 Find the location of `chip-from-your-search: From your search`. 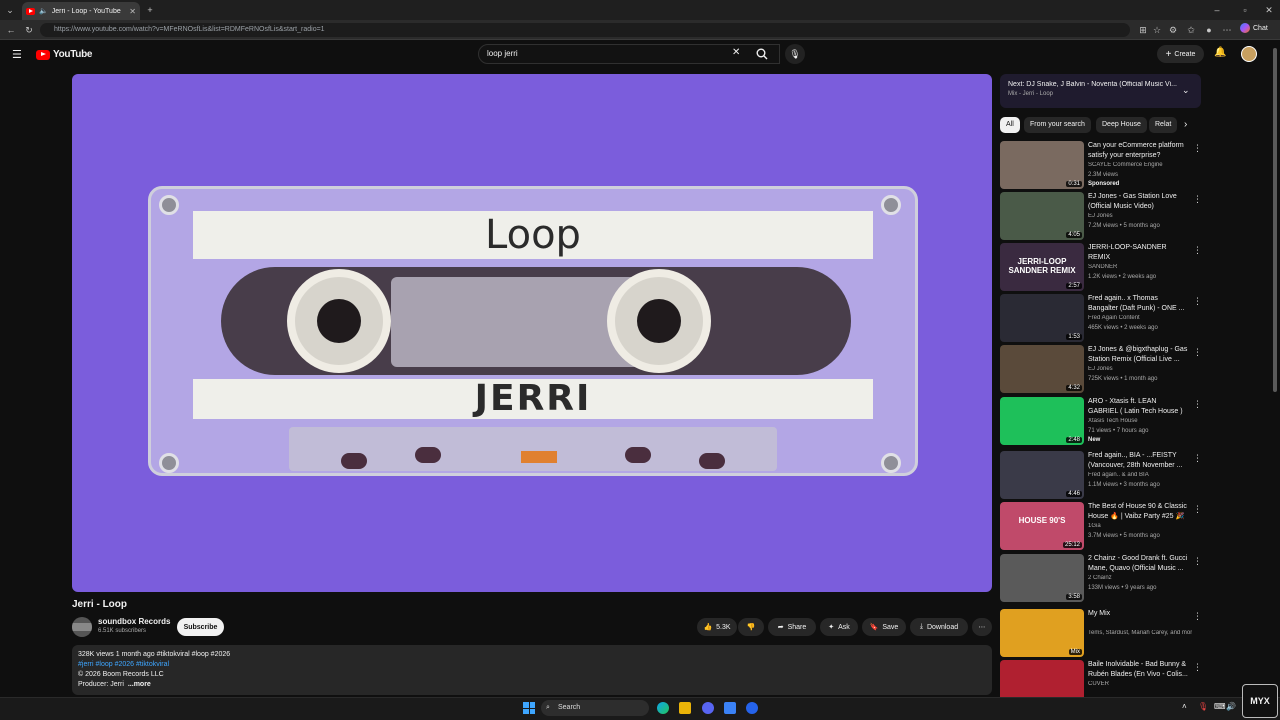

chip-from-your-search: From your search is located at coordinates (1057, 125).